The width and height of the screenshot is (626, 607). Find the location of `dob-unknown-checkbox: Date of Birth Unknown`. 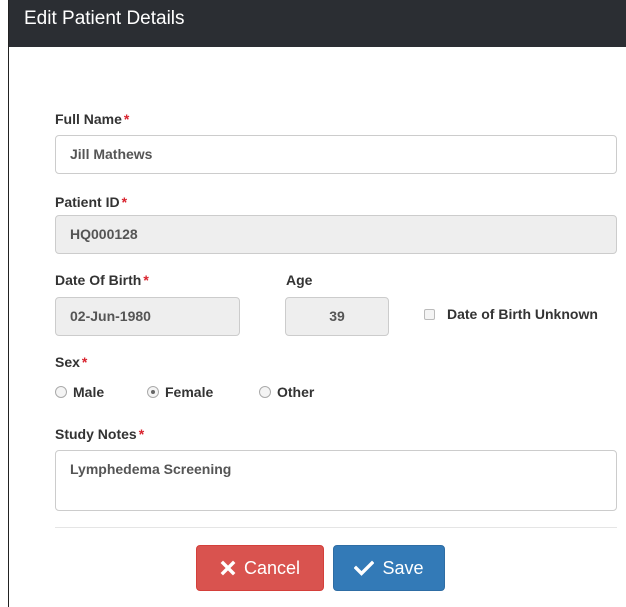

dob-unknown-checkbox: Date of Birth Unknown is located at coordinates (511, 314).